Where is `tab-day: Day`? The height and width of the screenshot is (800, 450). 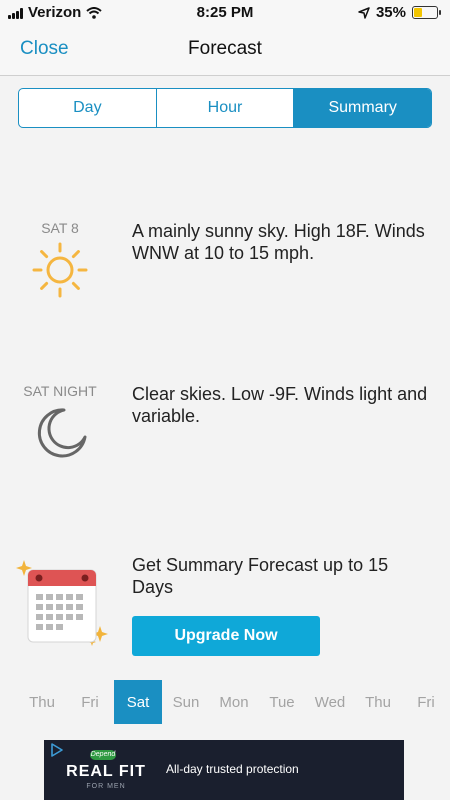
tab-day: Day is located at coordinates (88, 108).